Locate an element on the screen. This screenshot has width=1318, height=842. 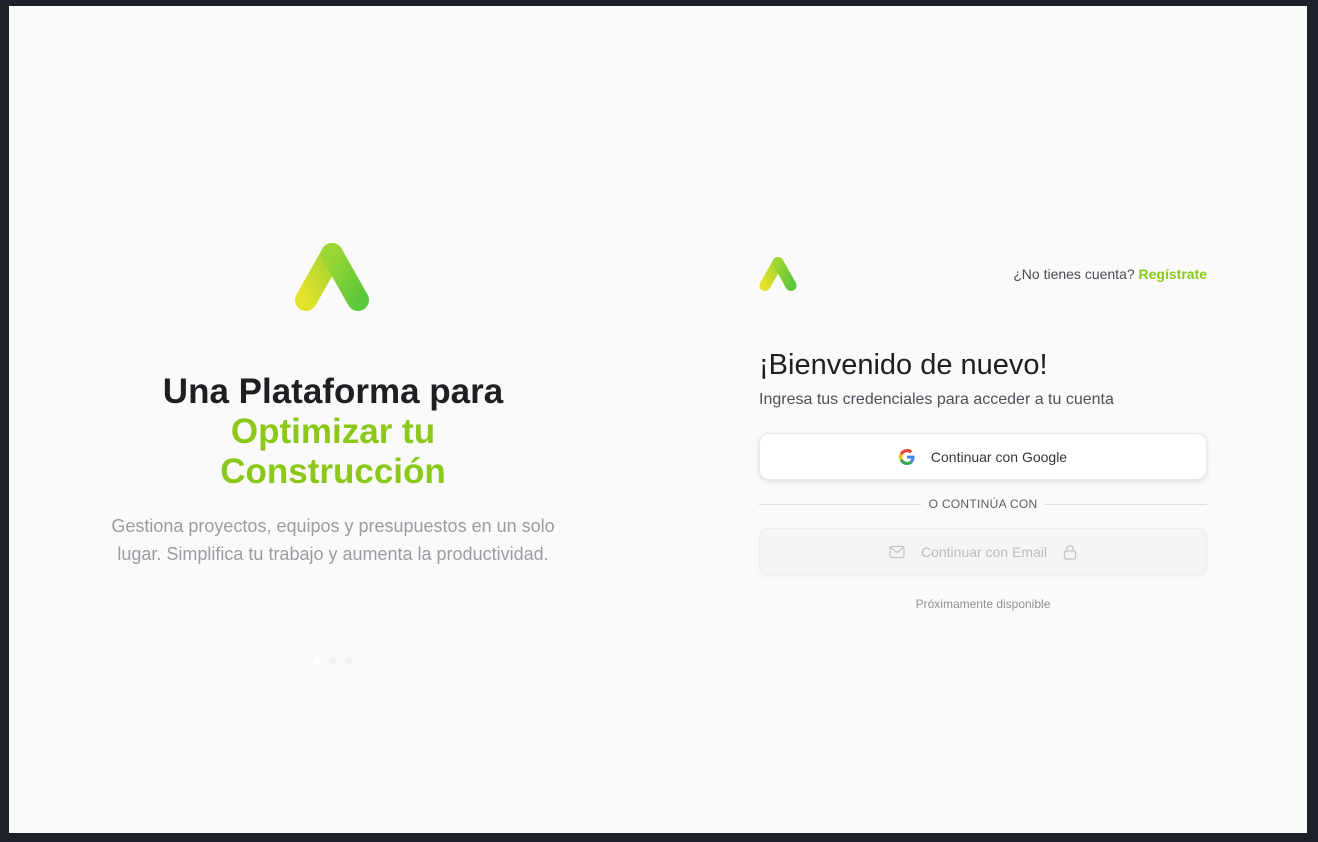
coming-soon-note: Próximamente disponible is located at coordinates (983, 604).